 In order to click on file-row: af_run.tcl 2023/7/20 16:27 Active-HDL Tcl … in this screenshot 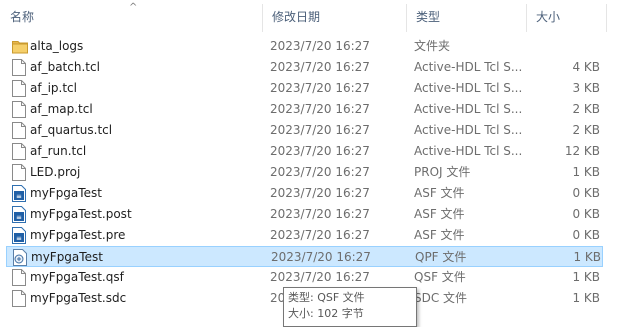, I will do `click(304, 151)`.